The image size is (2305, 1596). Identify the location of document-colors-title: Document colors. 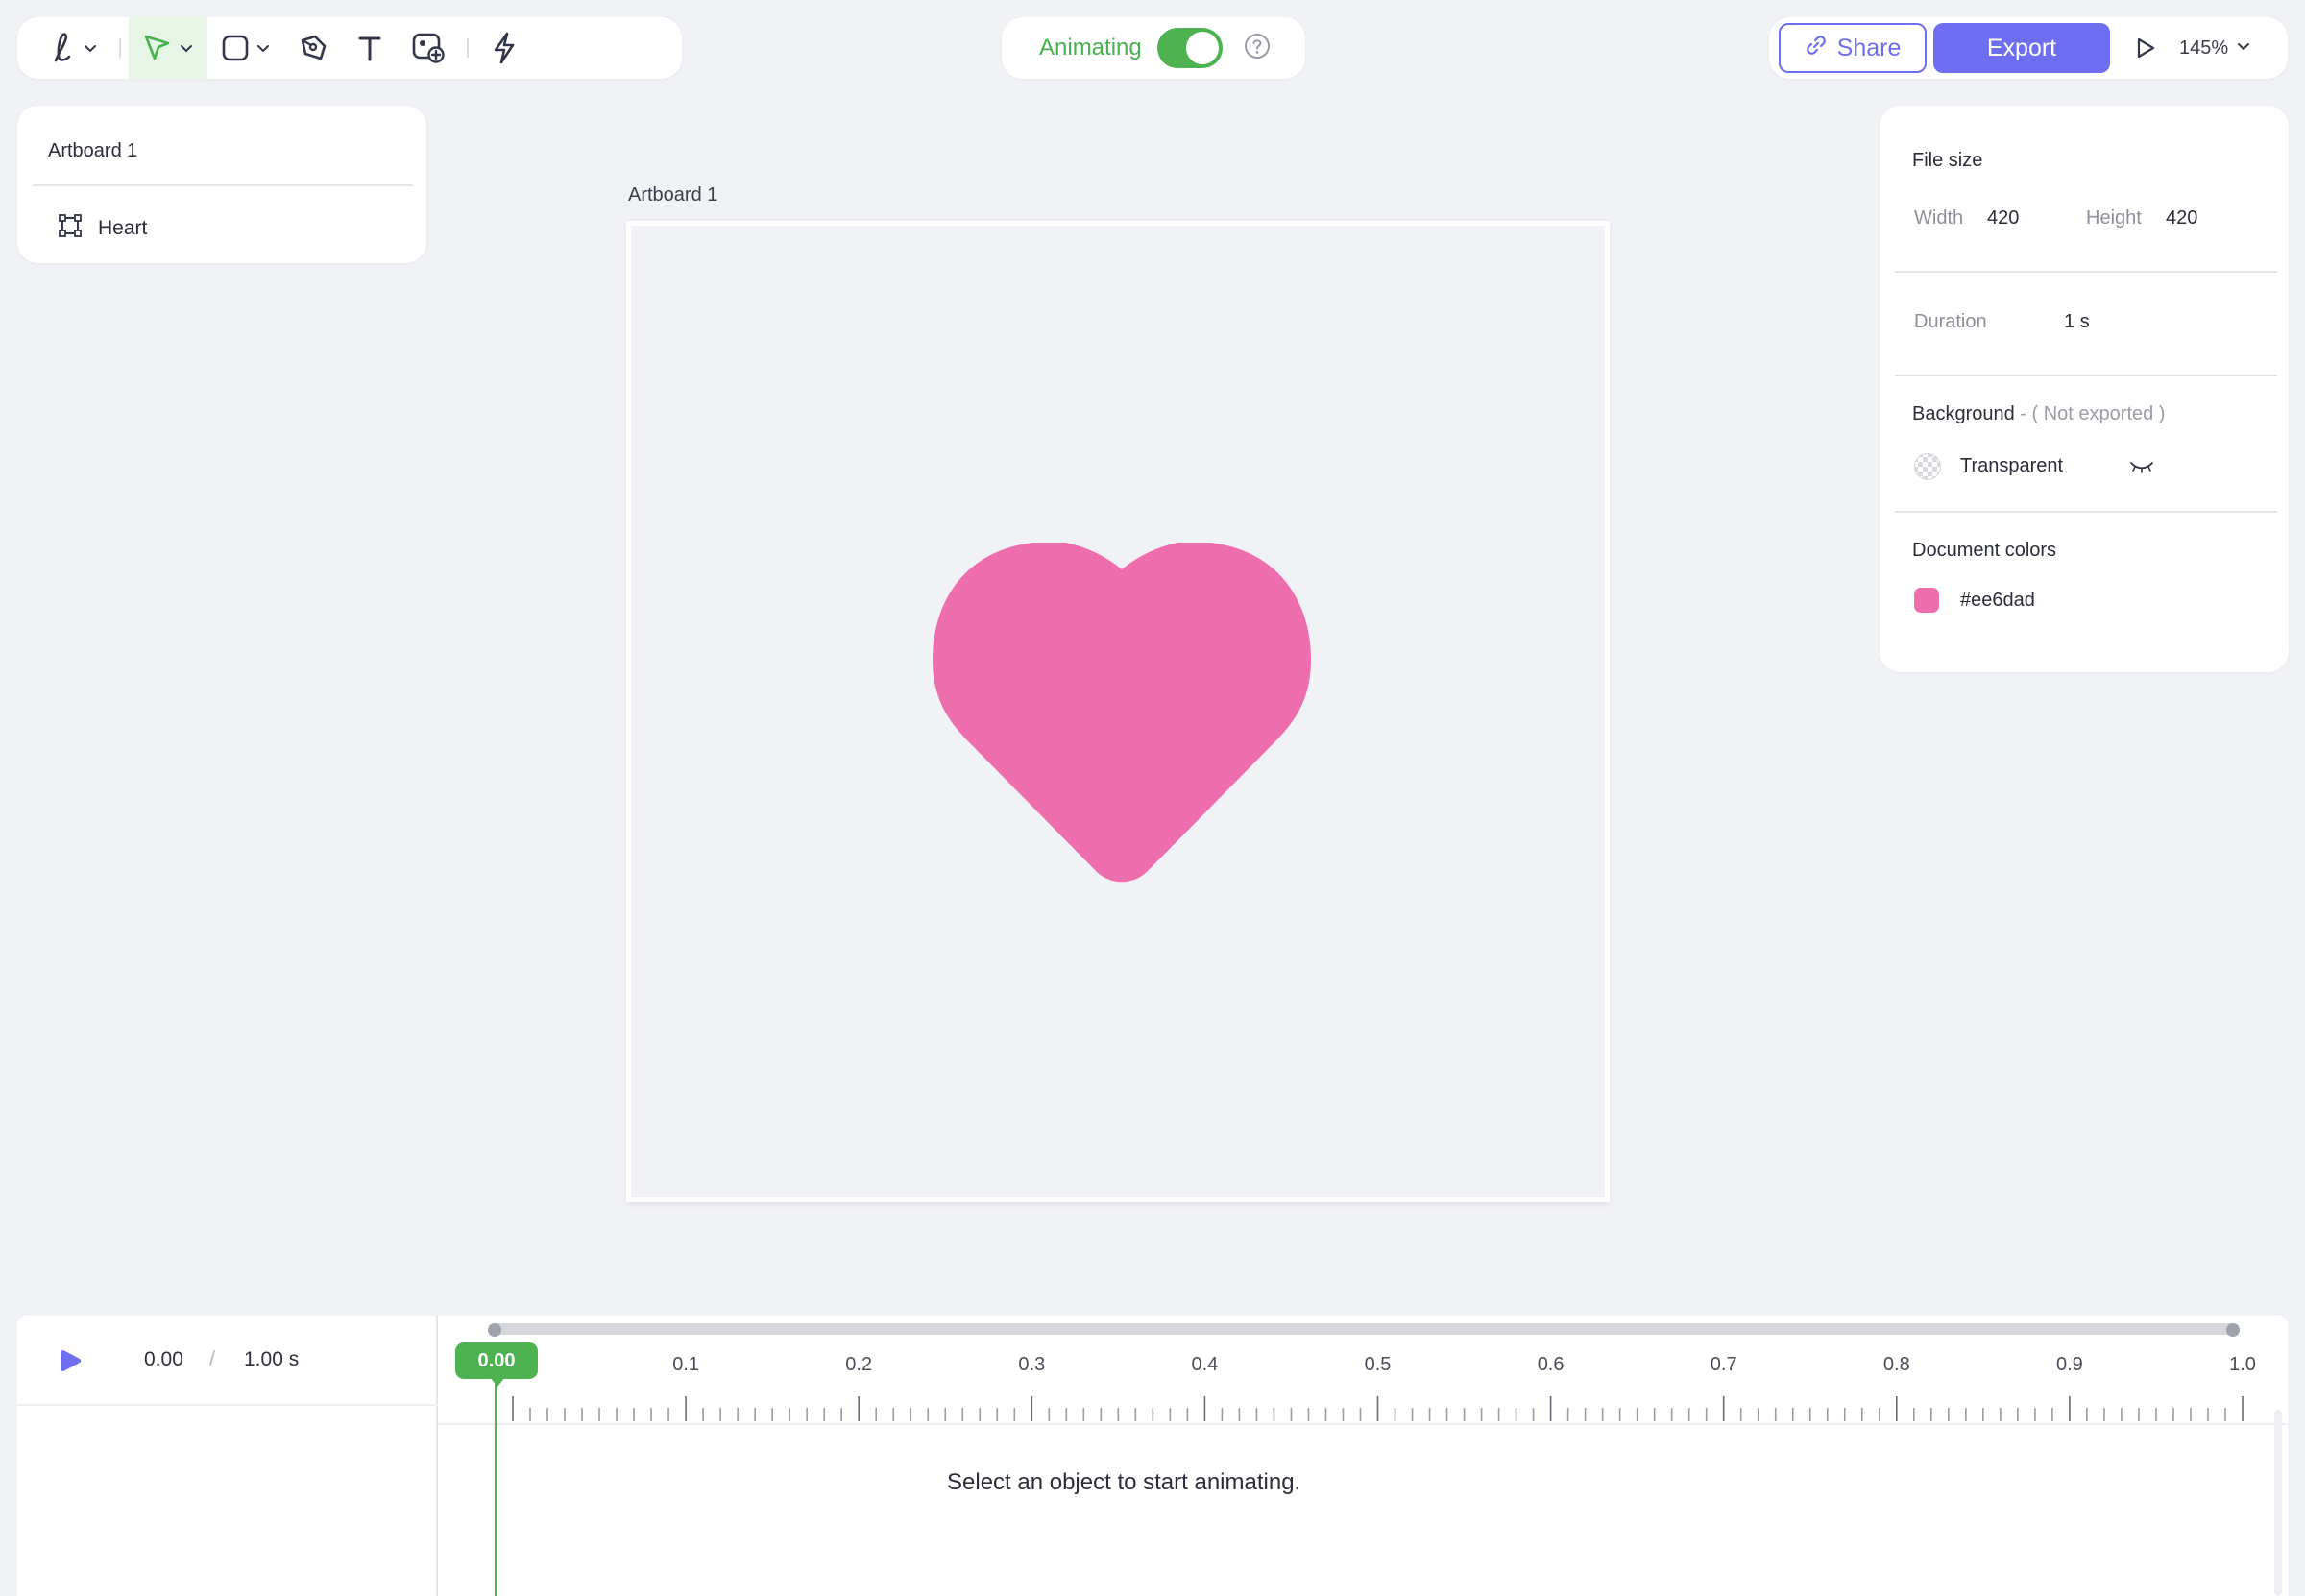
(1985, 550).